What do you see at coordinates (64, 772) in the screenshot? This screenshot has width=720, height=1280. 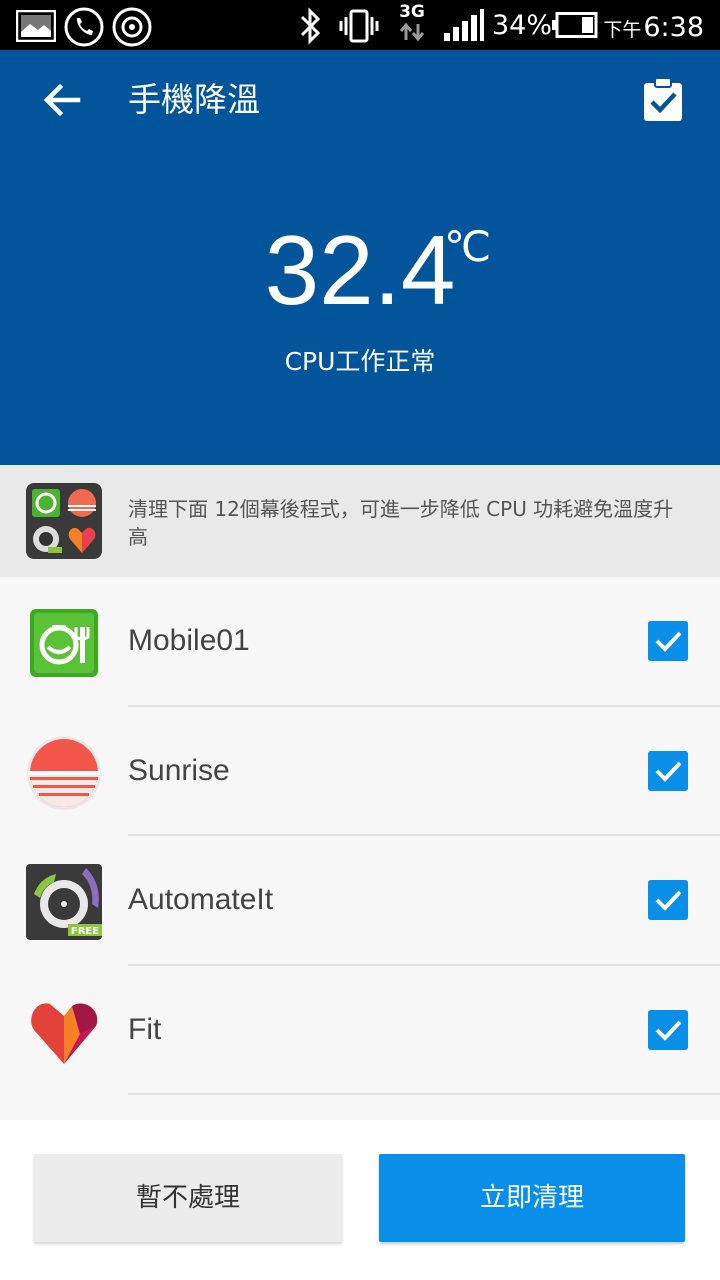 I see `sunrise-icon` at bounding box center [64, 772].